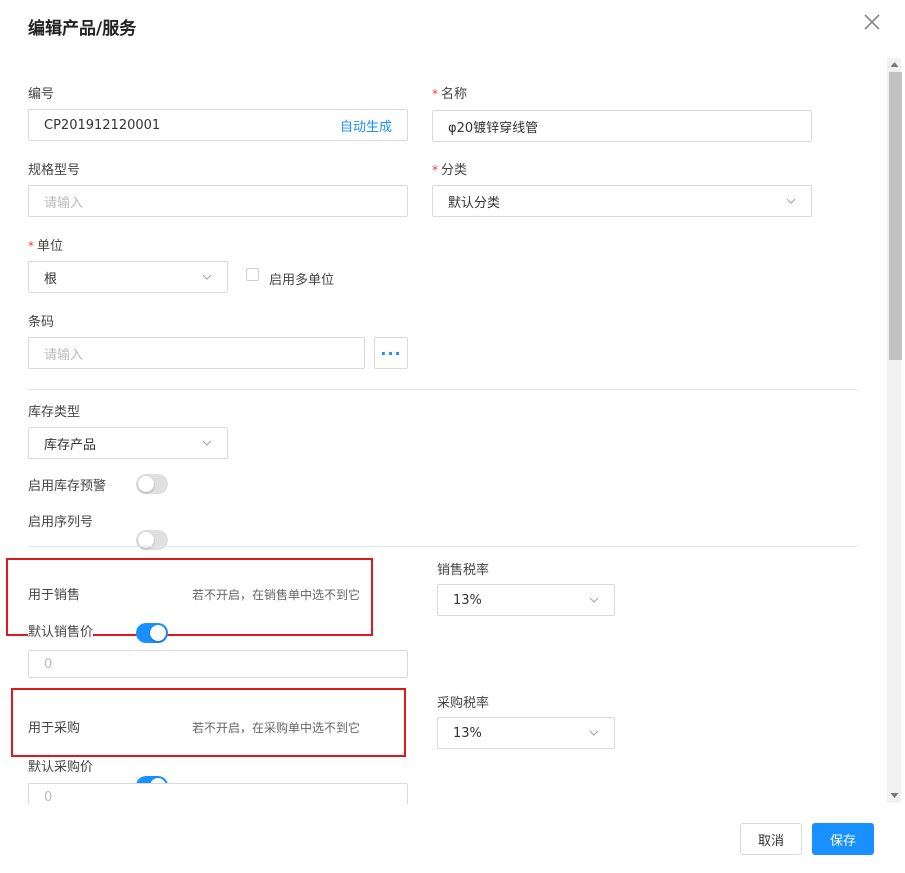 This screenshot has width=905, height=873. Describe the element at coordinates (102, 125) in the screenshot. I see `code-value: CP201912120001` at that location.